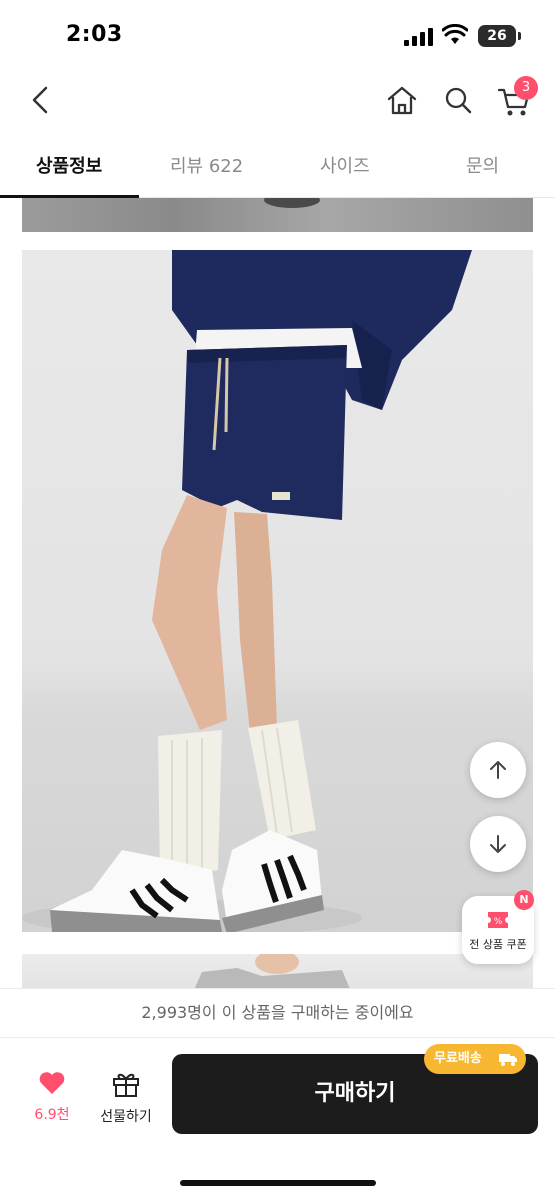 This screenshot has height=1200, width=555. What do you see at coordinates (126, 1098) in the screenshot?
I see `gift-button: 선물하기` at bounding box center [126, 1098].